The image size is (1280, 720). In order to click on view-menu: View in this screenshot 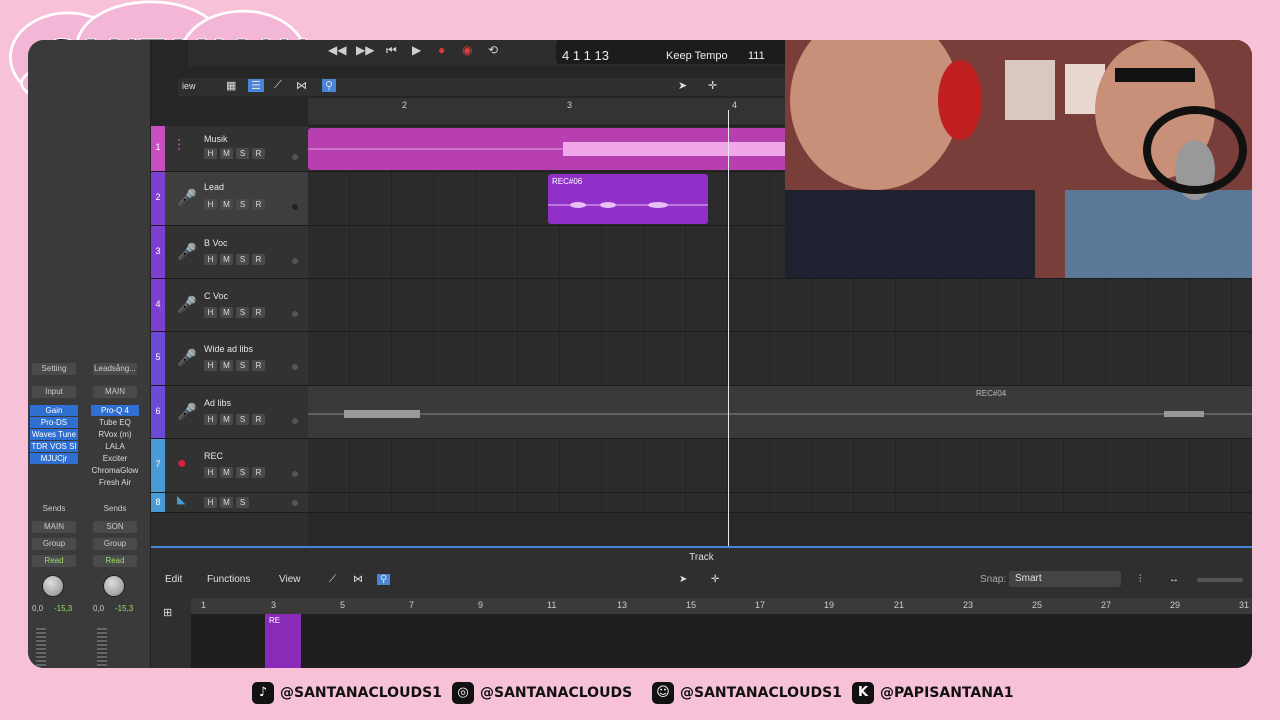, I will do `click(290, 579)`.